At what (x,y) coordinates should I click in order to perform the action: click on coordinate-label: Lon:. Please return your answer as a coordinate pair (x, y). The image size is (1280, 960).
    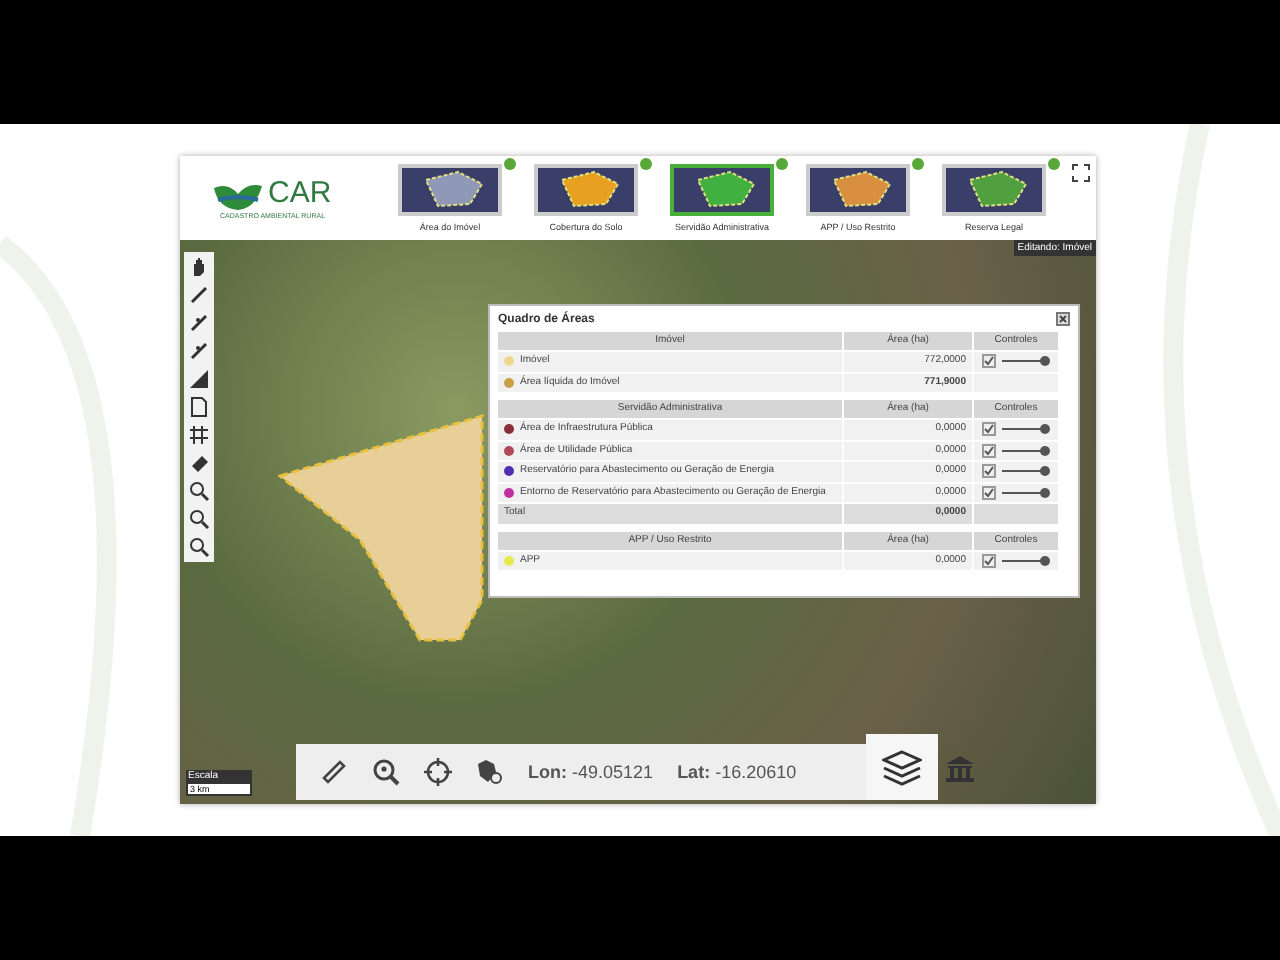
    Looking at the image, I should click on (547, 772).